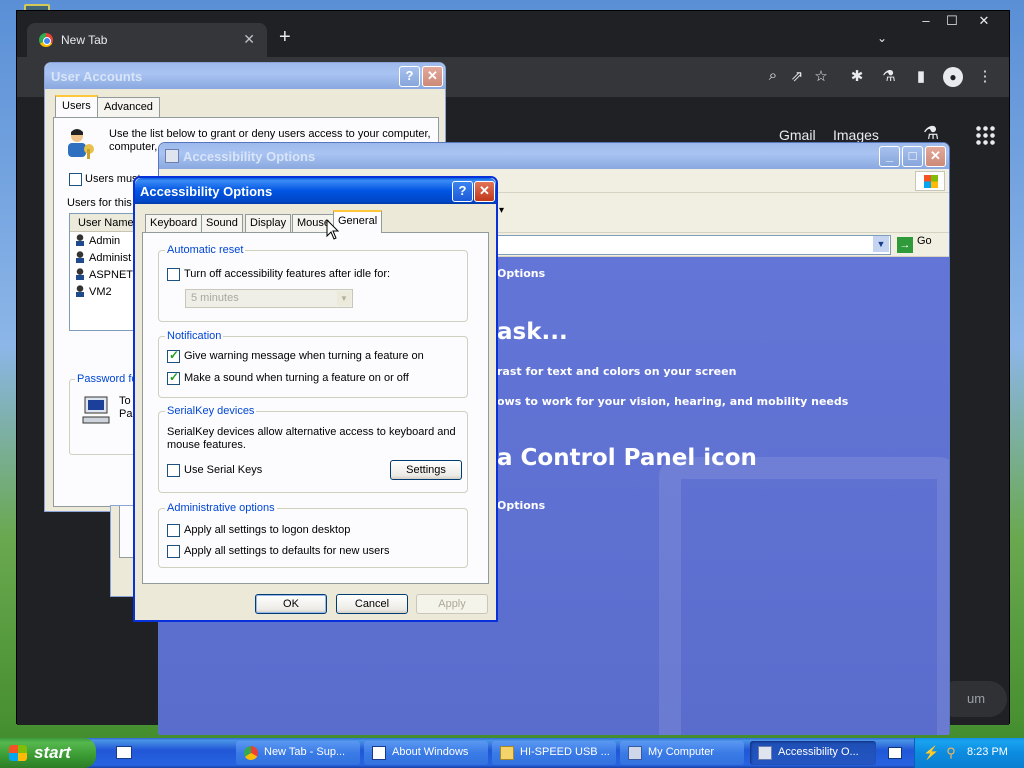  What do you see at coordinates (921, 76) in the screenshot?
I see `side-panel-icon: ▮` at bounding box center [921, 76].